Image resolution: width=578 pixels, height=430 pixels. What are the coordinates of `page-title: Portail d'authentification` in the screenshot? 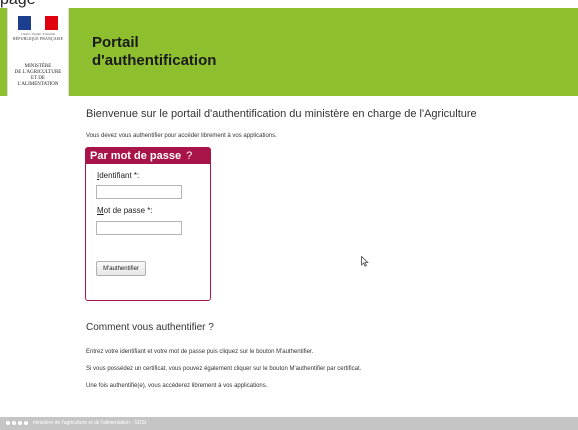 It's located at (154, 52).